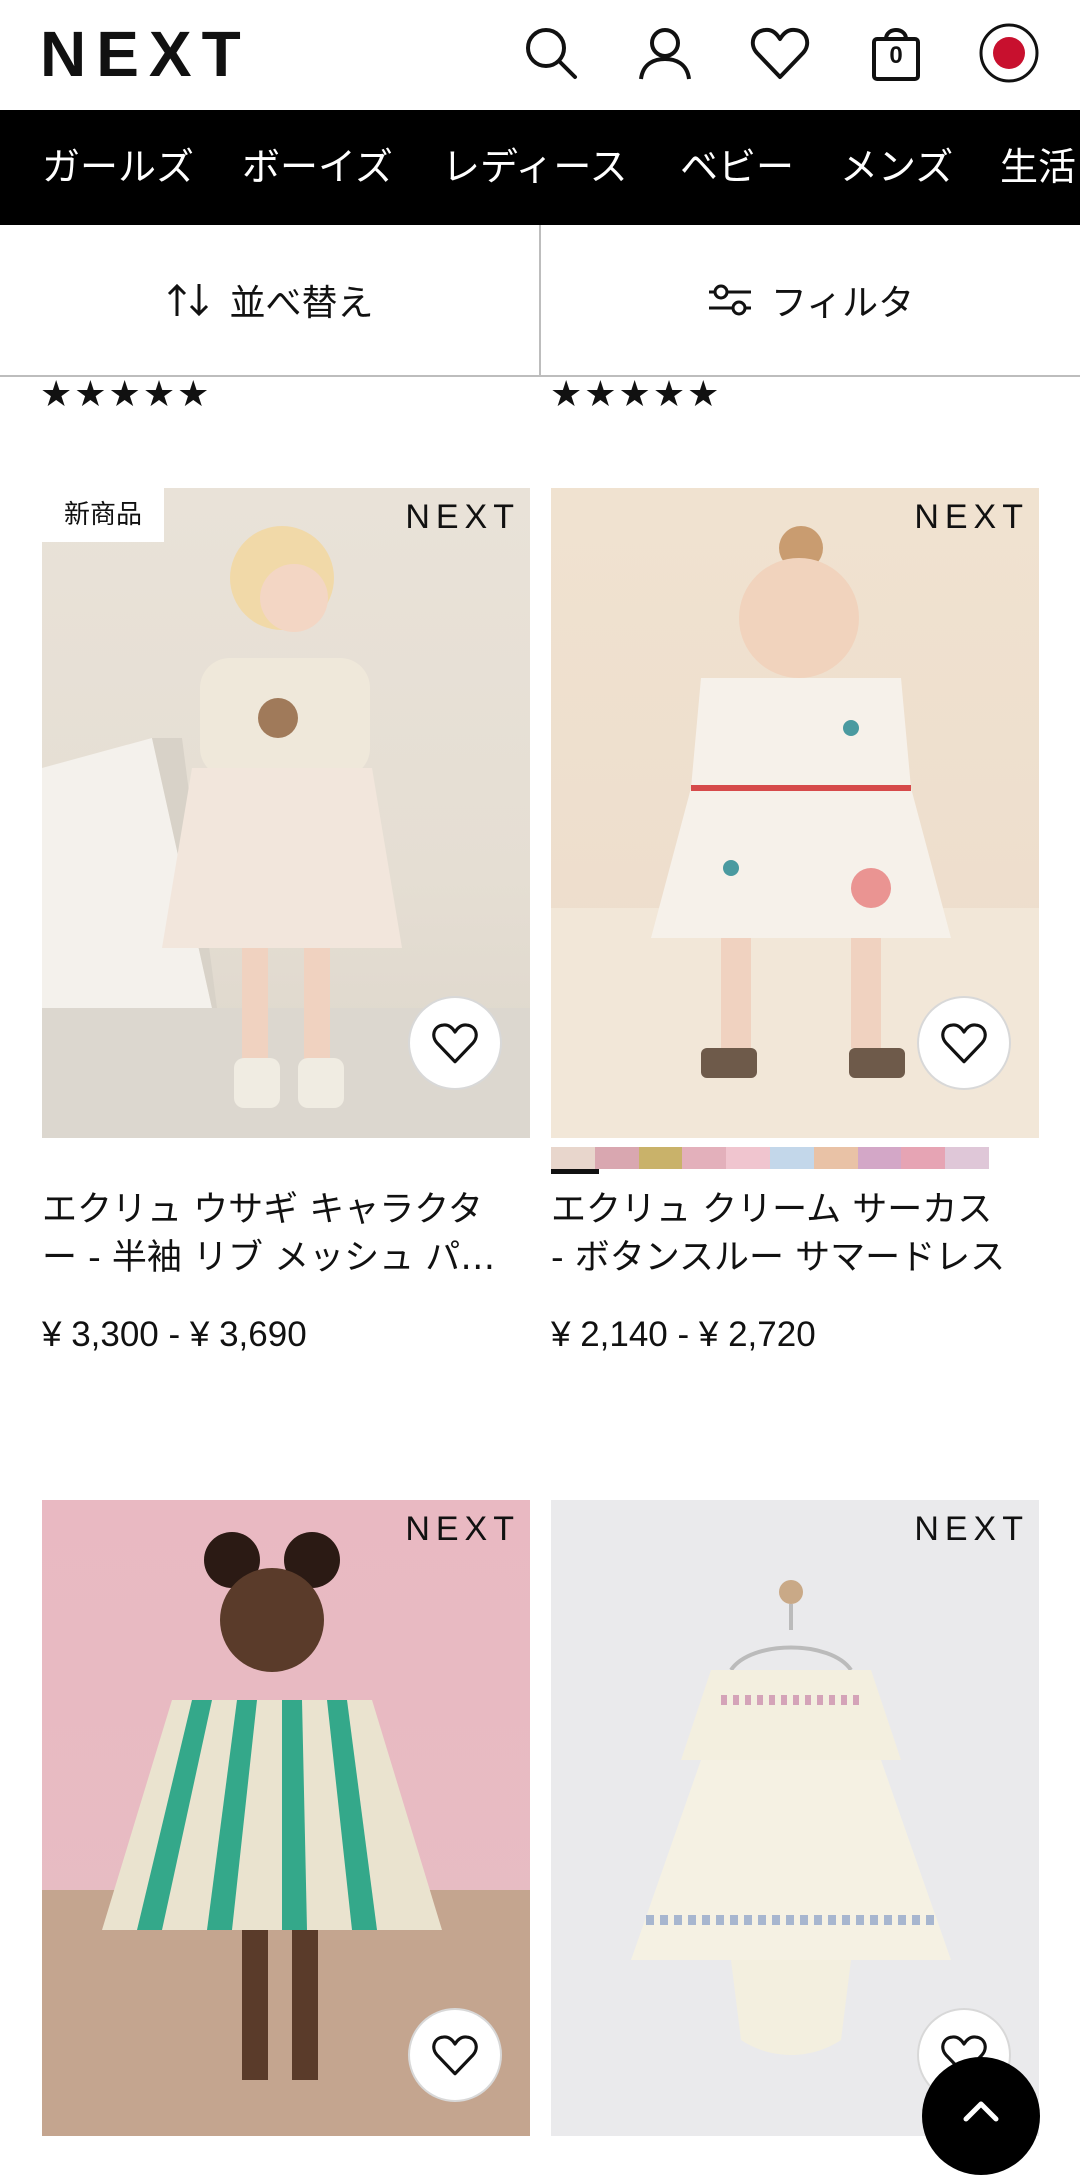 This screenshot has width=1080, height=2175. I want to click on nav-item-boys: ボーイズ, so click(317, 167).